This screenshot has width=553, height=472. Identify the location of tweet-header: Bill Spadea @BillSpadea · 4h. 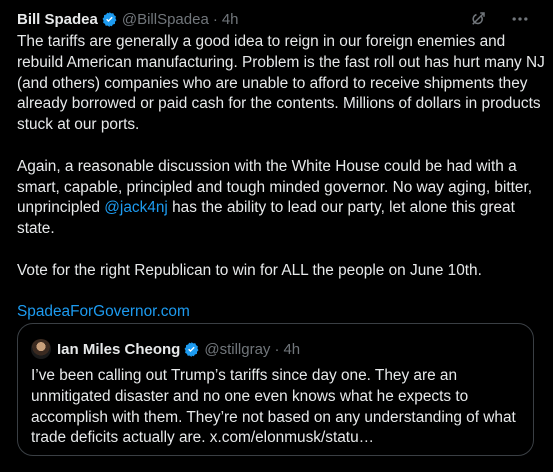
(281, 19).